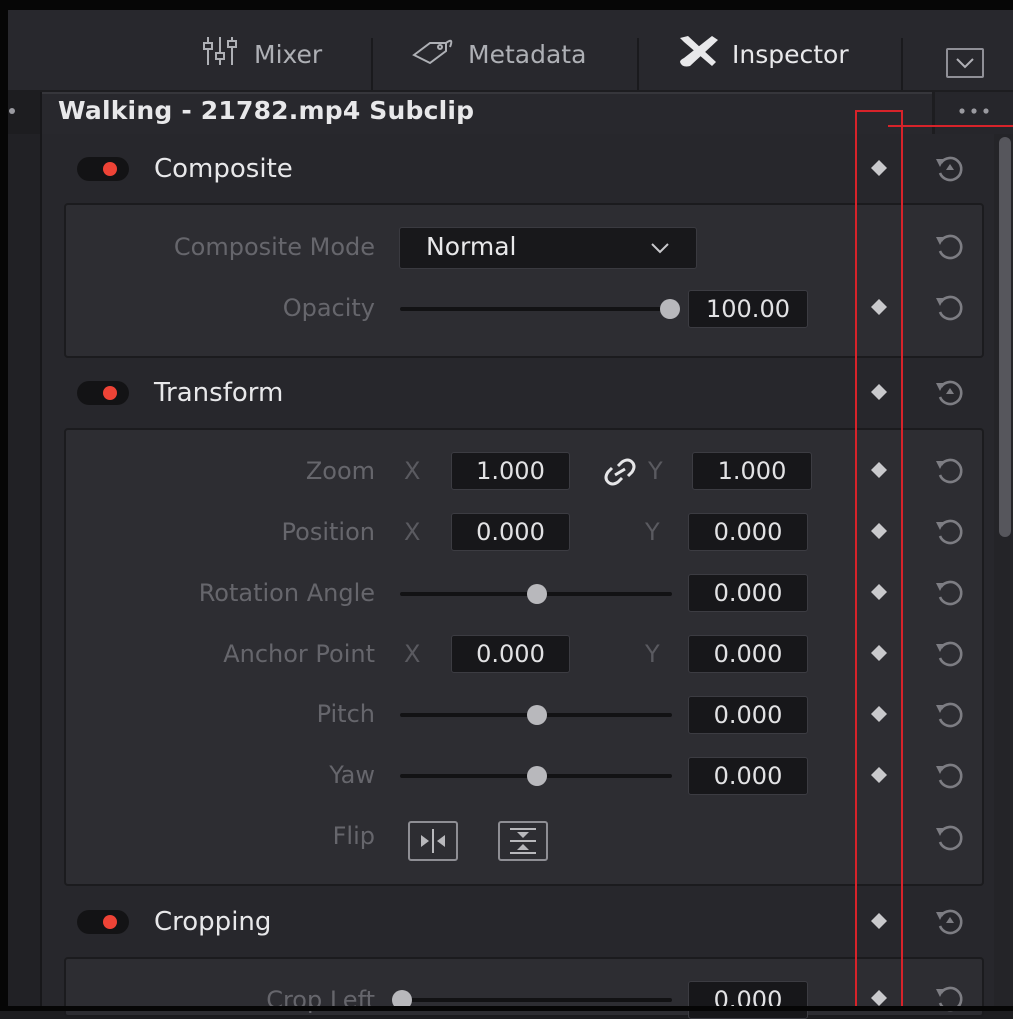 This screenshot has height=1019, width=1013. I want to click on flip-horizontal-button, so click(433, 841).